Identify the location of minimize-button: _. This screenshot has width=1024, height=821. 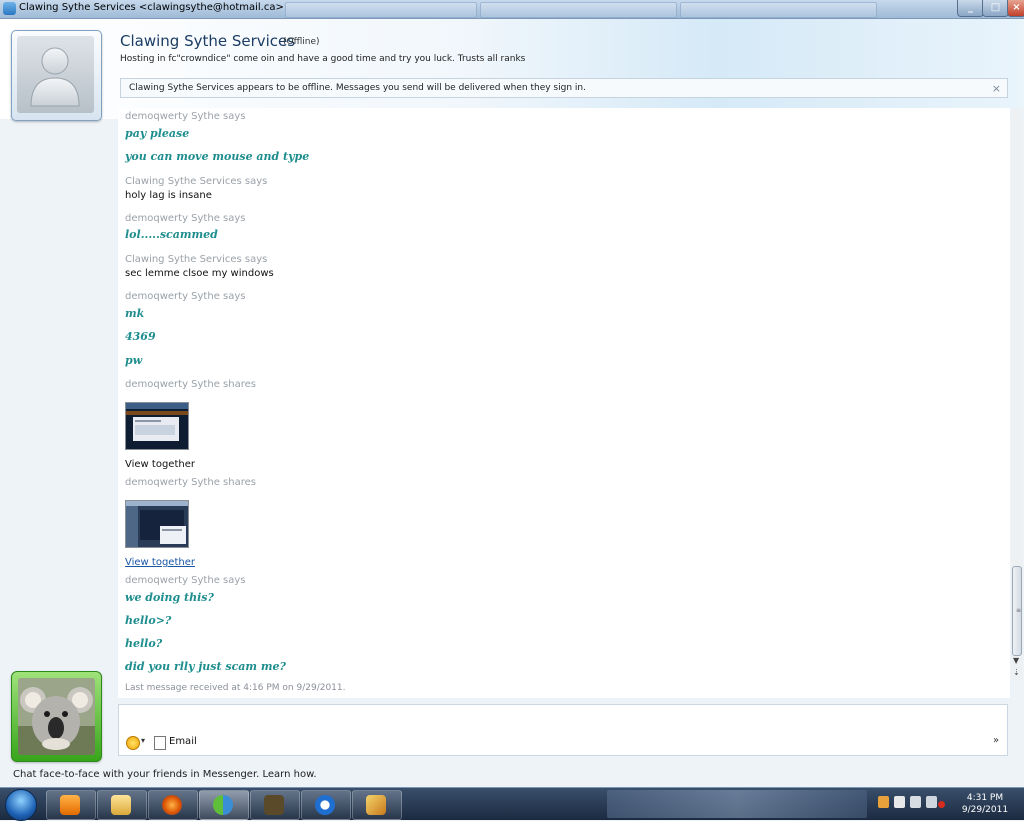
(970, 8).